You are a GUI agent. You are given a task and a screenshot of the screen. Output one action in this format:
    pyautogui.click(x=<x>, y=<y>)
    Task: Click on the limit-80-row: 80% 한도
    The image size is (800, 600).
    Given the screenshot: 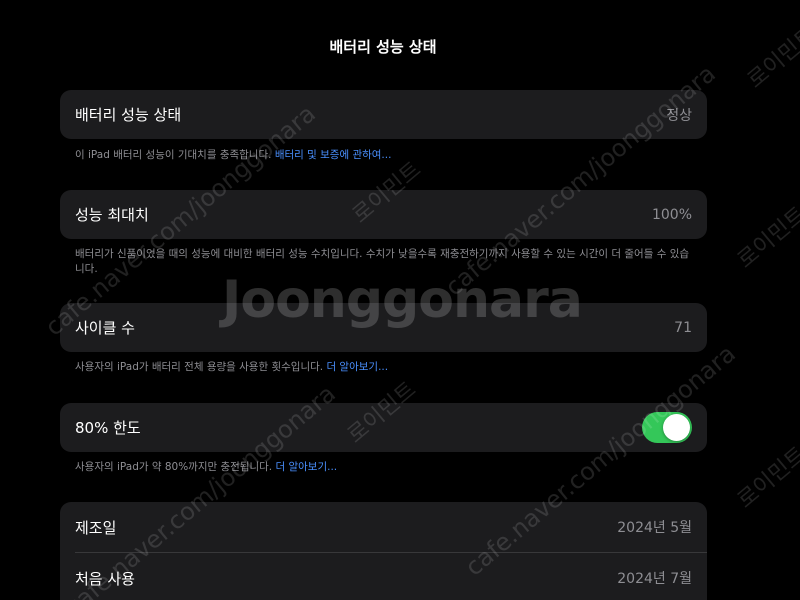 What is the action you would take?
    pyautogui.click(x=383, y=427)
    